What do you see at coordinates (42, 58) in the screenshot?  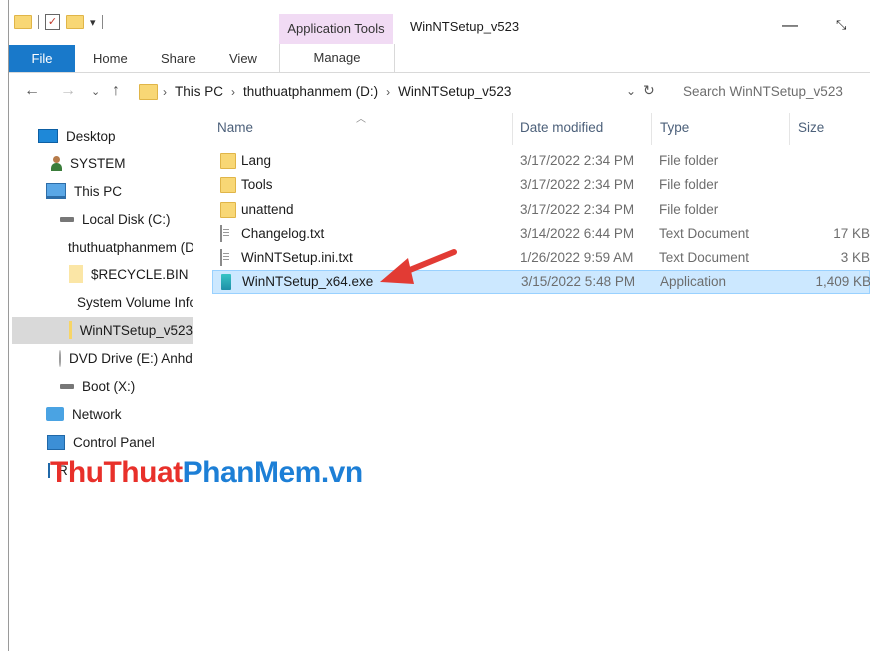 I see `tab-file: File` at bounding box center [42, 58].